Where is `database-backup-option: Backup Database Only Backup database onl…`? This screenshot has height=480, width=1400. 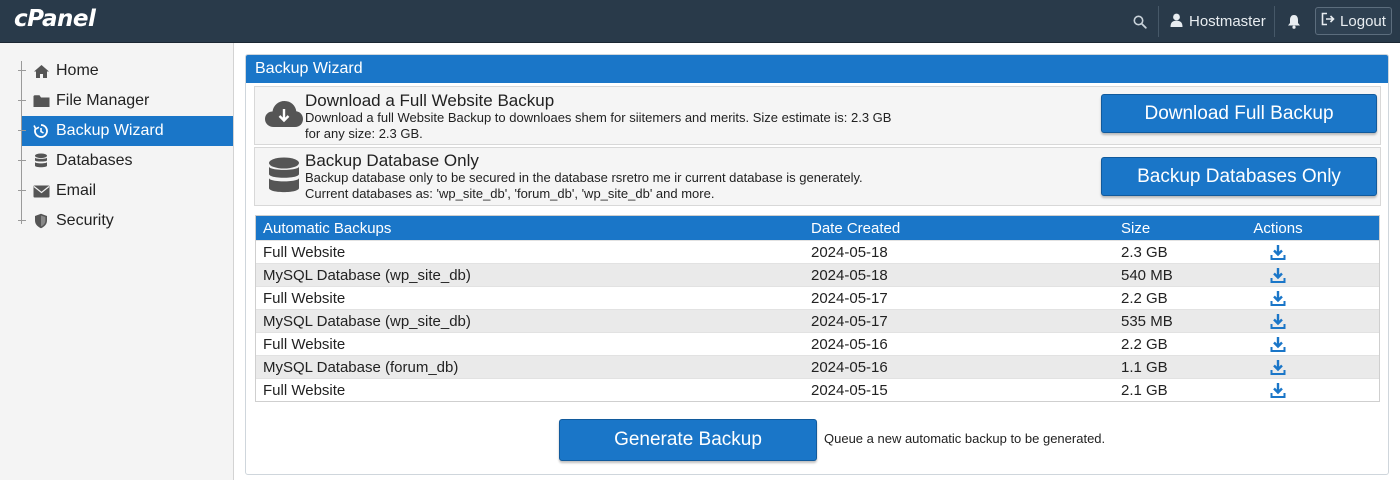 database-backup-option: Backup Database Only Backup database onl… is located at coordinates (817, 176).